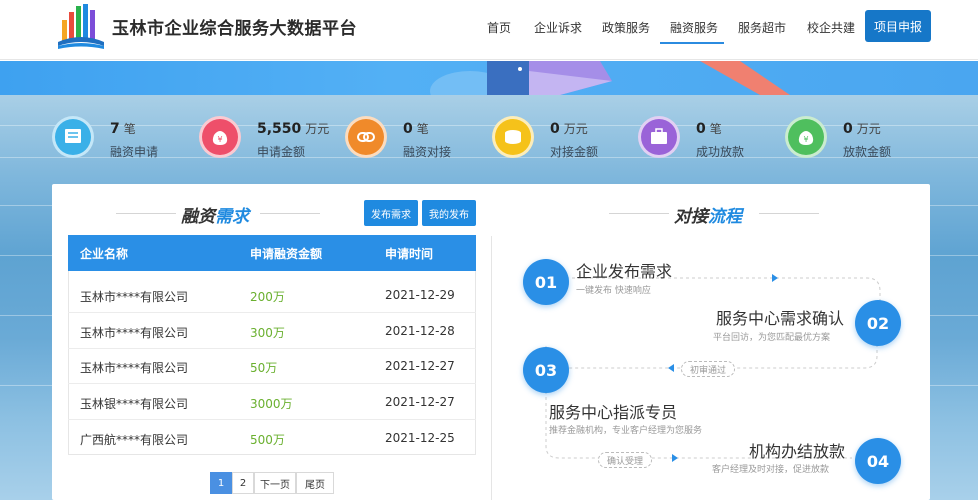  I want to click on demand-section-title: 融资需求, so click(215, 217).